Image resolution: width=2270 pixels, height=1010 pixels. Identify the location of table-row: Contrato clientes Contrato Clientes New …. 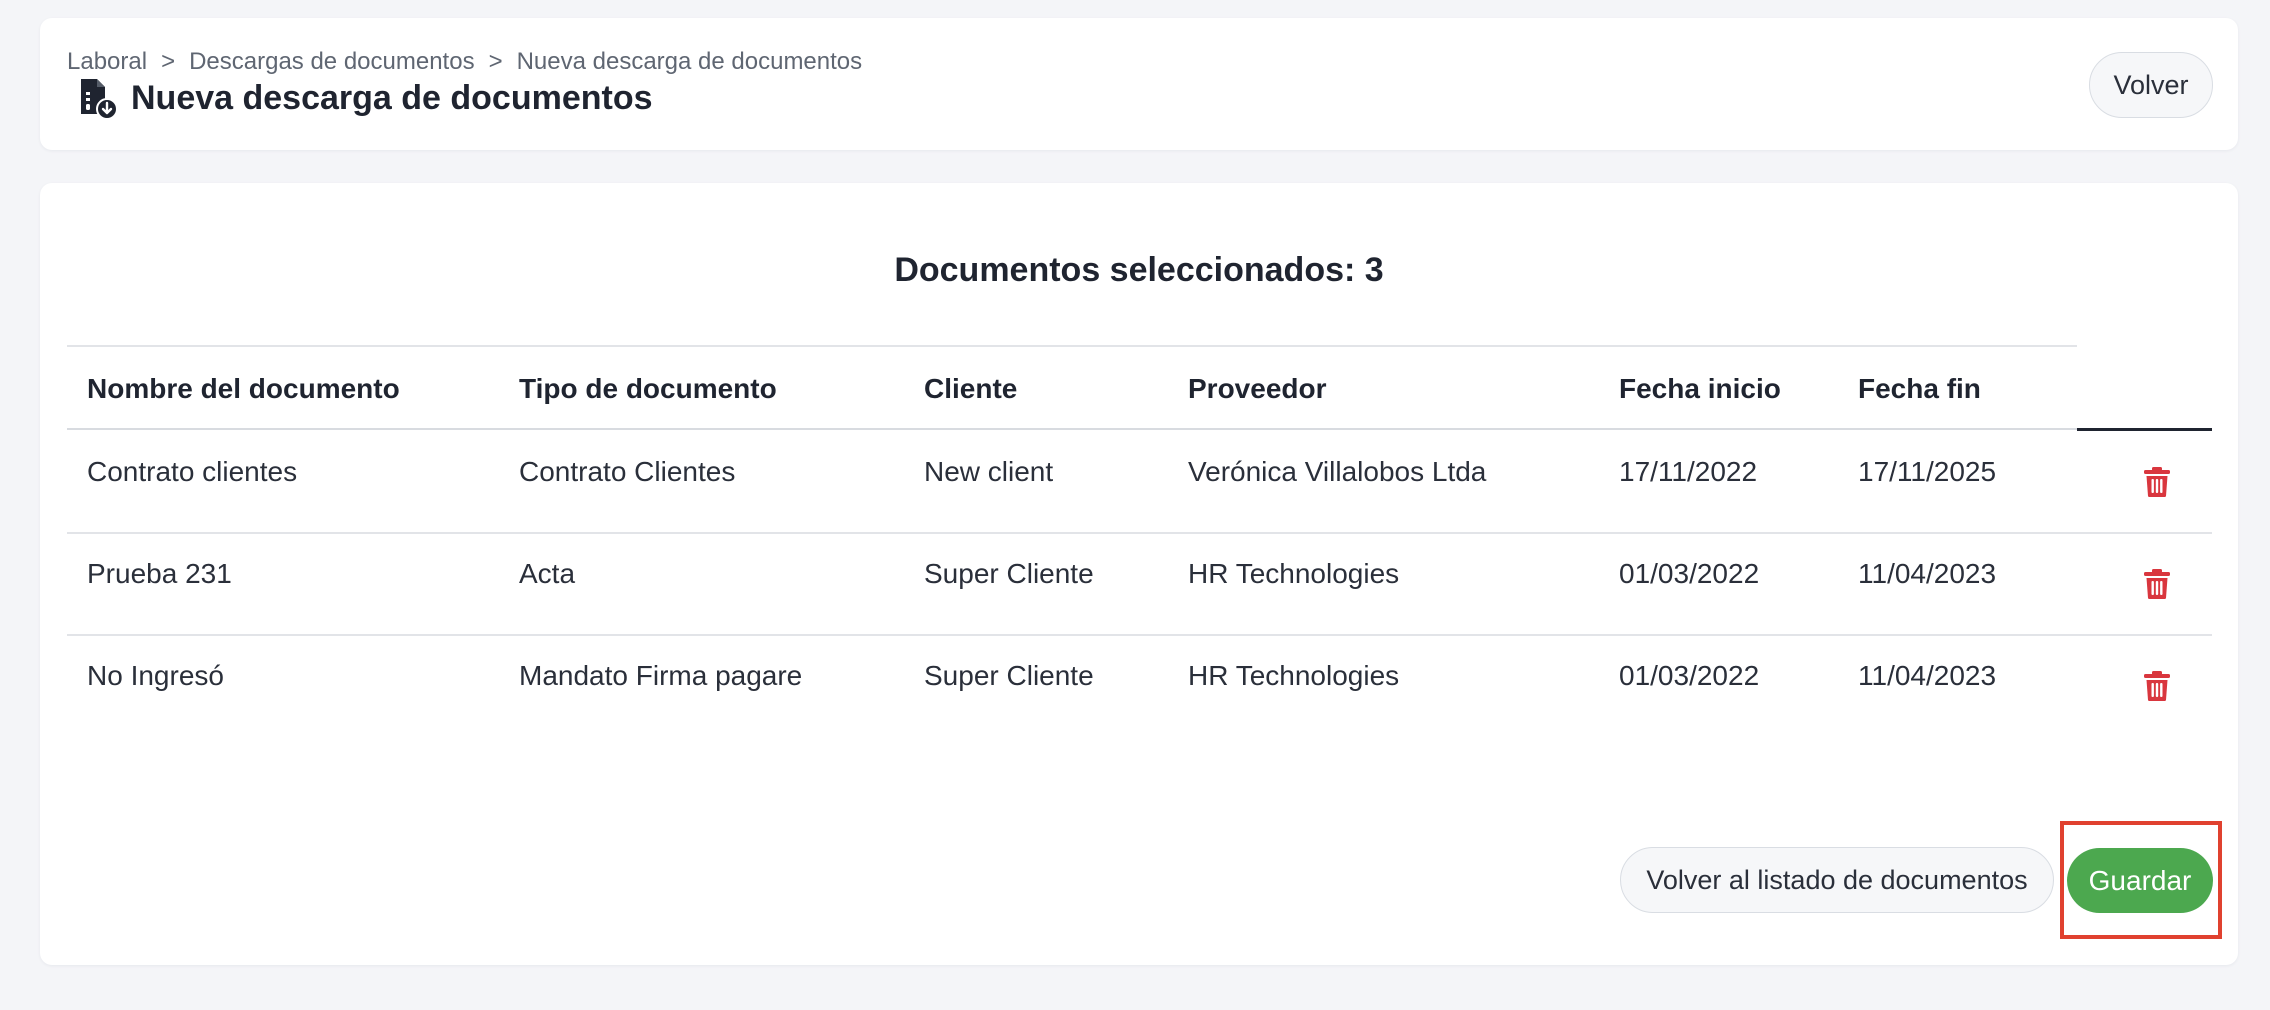
(1139, 483).